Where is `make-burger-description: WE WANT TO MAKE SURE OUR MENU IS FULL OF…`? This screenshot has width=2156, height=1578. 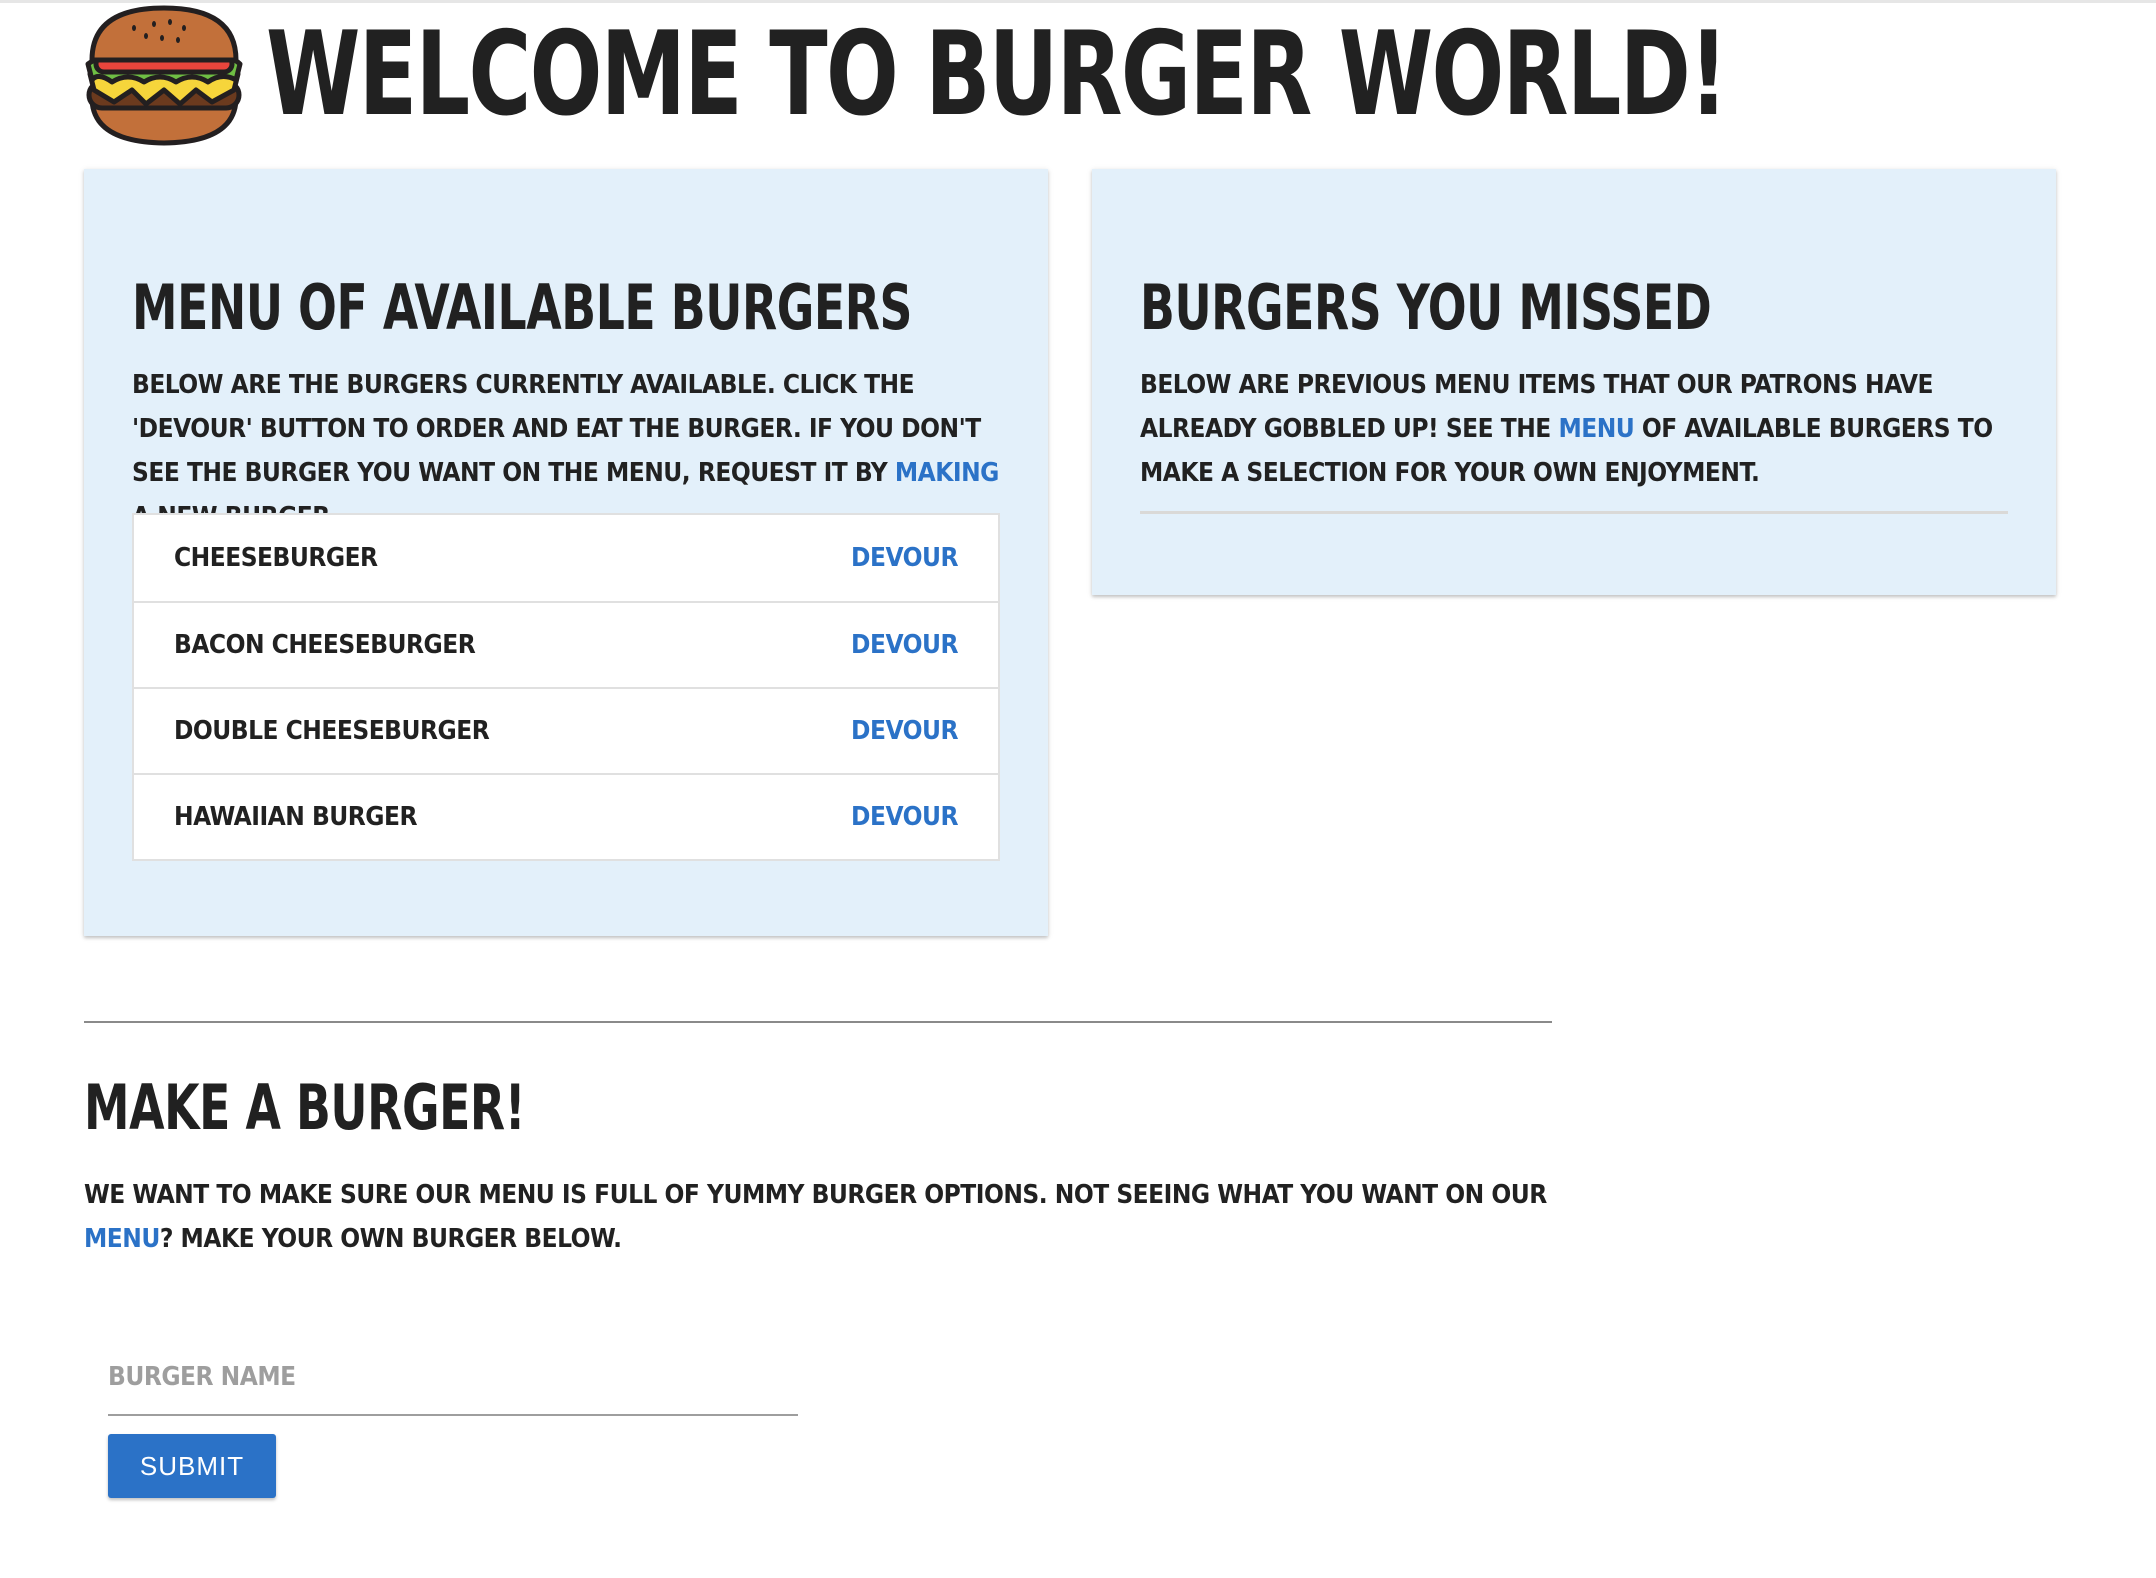 make-burger-description: WE WANT TO MAKE SURE OUR MENU IS FULL OF… is located at coordinates (818, 1217).